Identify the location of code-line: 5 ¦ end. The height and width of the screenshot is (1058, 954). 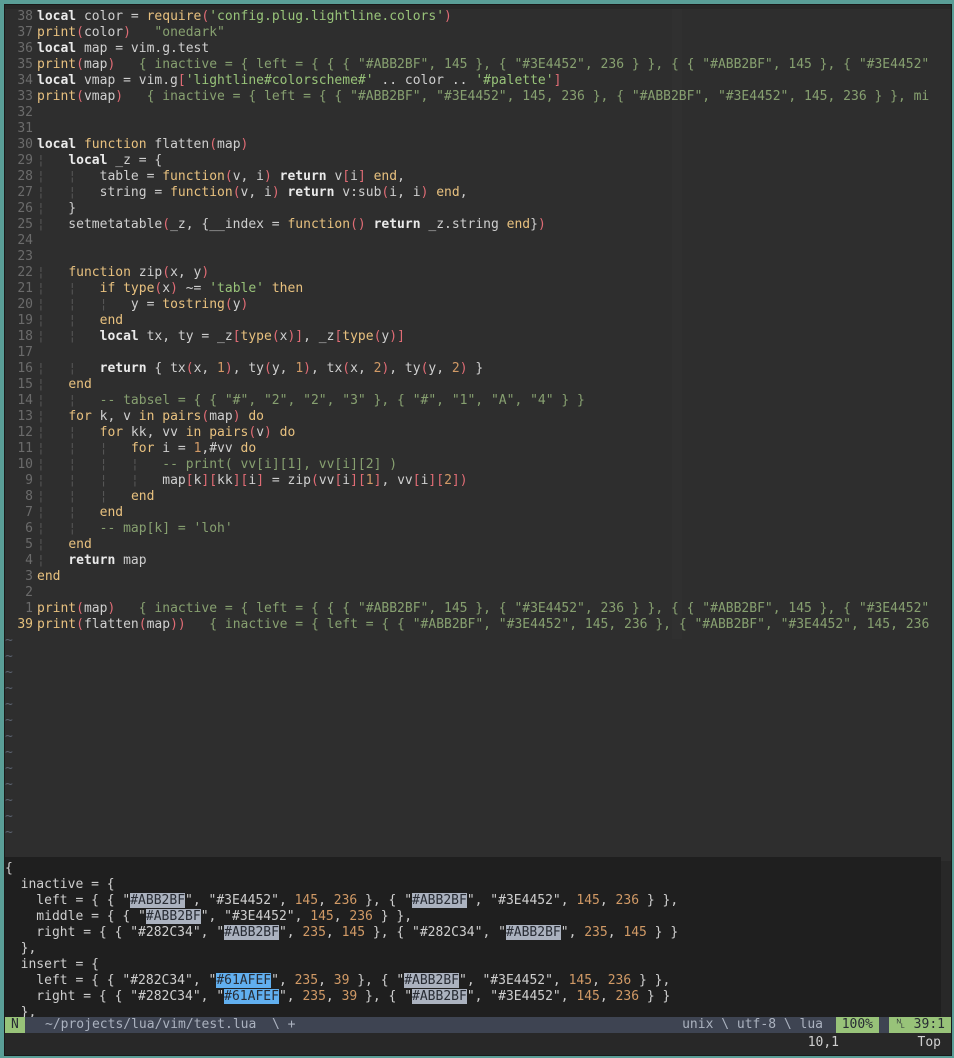
(478, 545).